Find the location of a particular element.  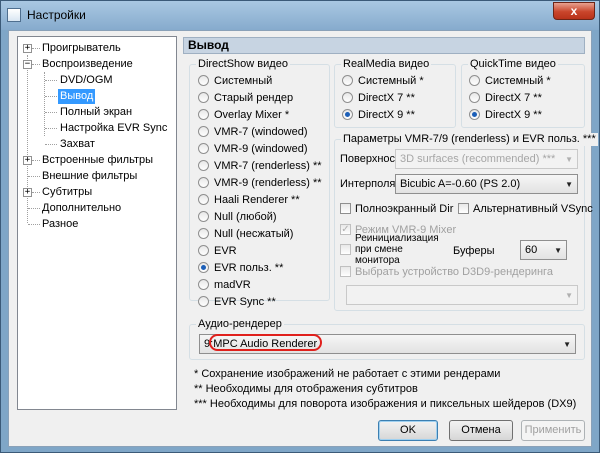

radio-label: EVR is located at coordinates (225, 251).